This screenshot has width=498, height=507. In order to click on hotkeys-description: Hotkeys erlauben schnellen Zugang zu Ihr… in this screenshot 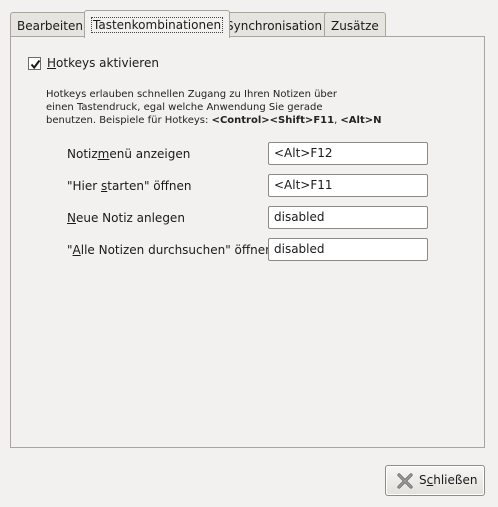, I will do `click(214, 107)`.